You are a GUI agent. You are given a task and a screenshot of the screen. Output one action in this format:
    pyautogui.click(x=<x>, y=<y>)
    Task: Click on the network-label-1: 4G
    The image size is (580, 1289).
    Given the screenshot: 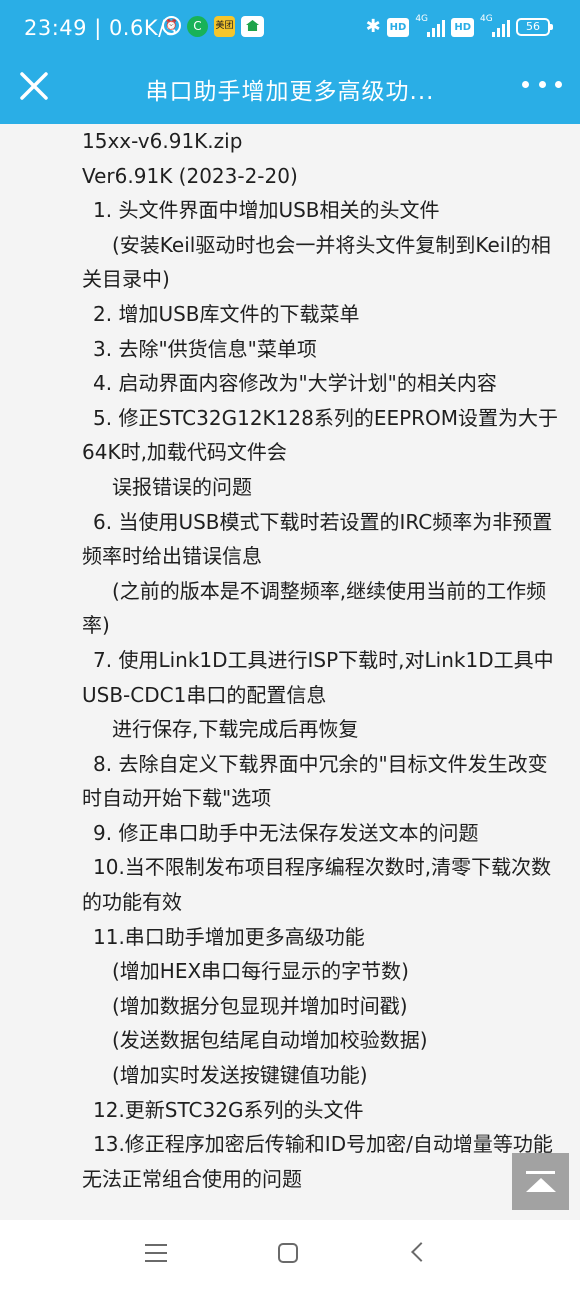 What is the action you would take?
    pyautogui.click(x=422, y=19)
    